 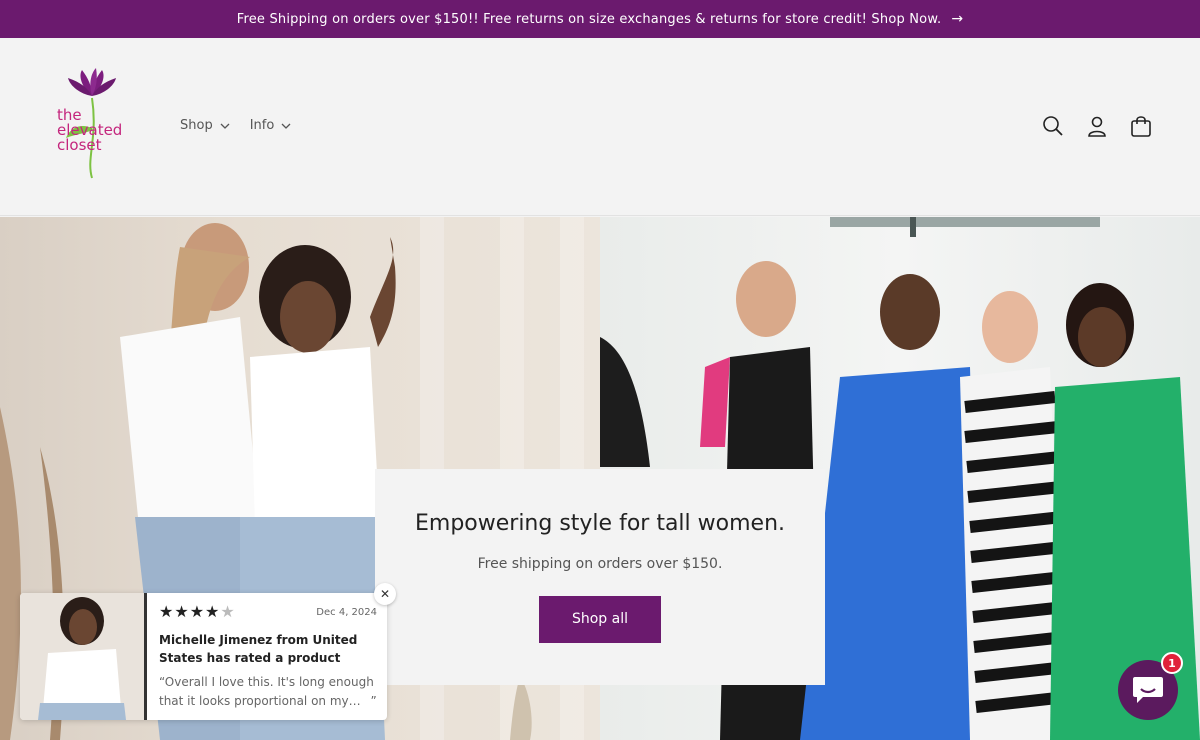 I want to click on product-thumbnail, so click(x=83, y=656).